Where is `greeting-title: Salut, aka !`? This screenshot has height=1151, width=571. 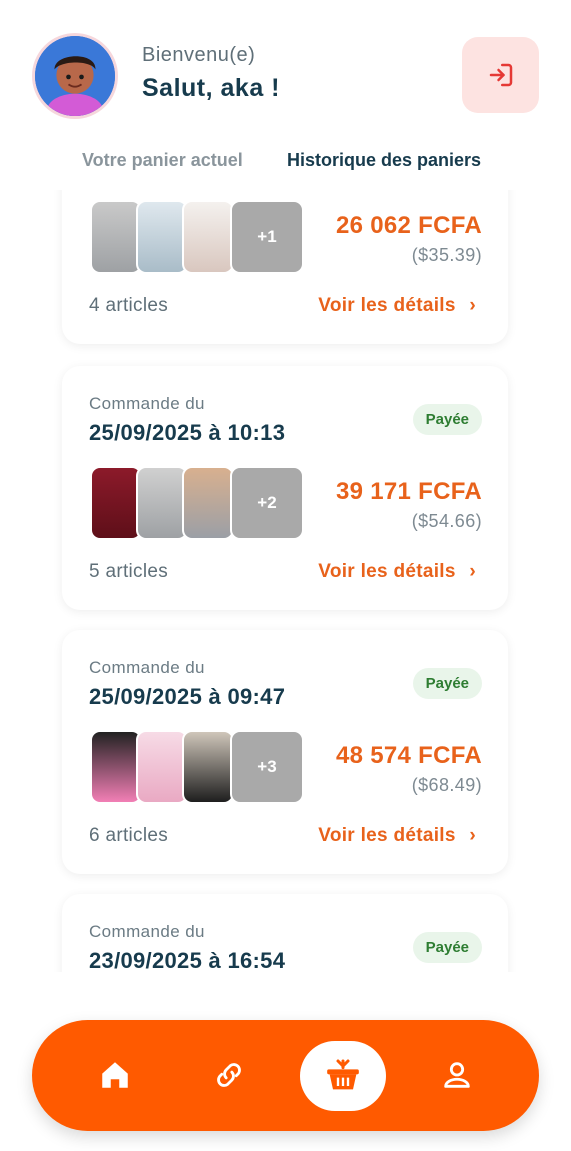 greeting-title: Salut, aka ! is located at coordinates (211, 88).